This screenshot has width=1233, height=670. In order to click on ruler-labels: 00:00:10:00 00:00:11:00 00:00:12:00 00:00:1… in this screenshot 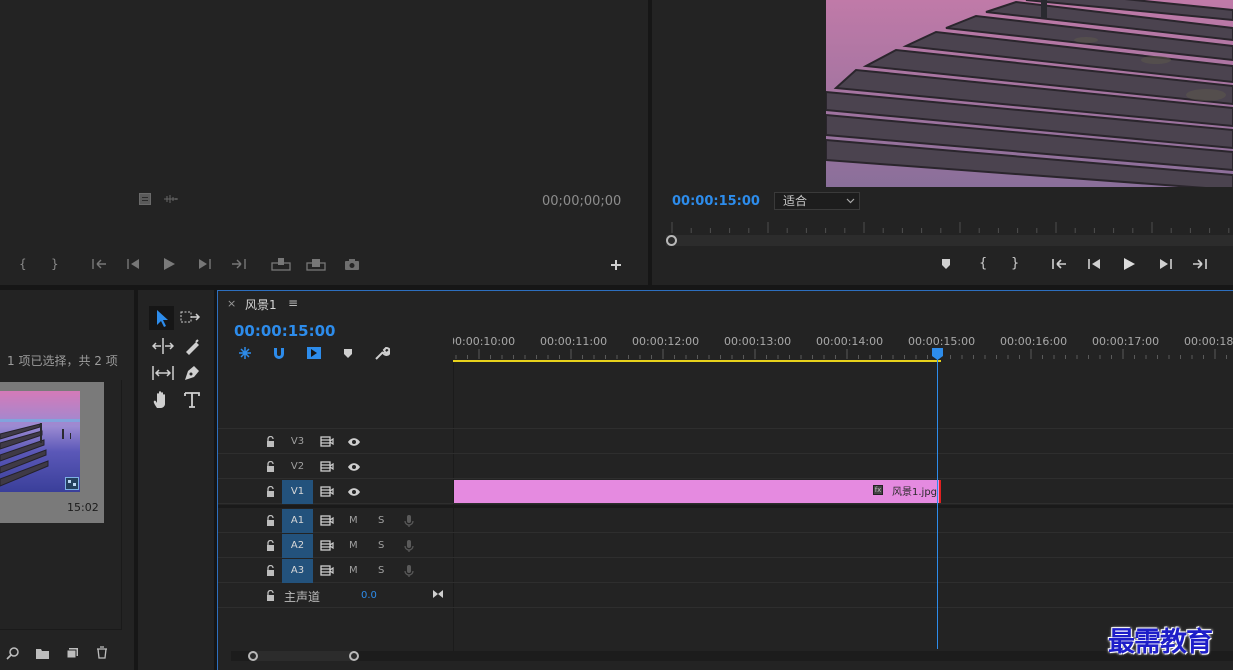, I will do `click(843, 326)`.